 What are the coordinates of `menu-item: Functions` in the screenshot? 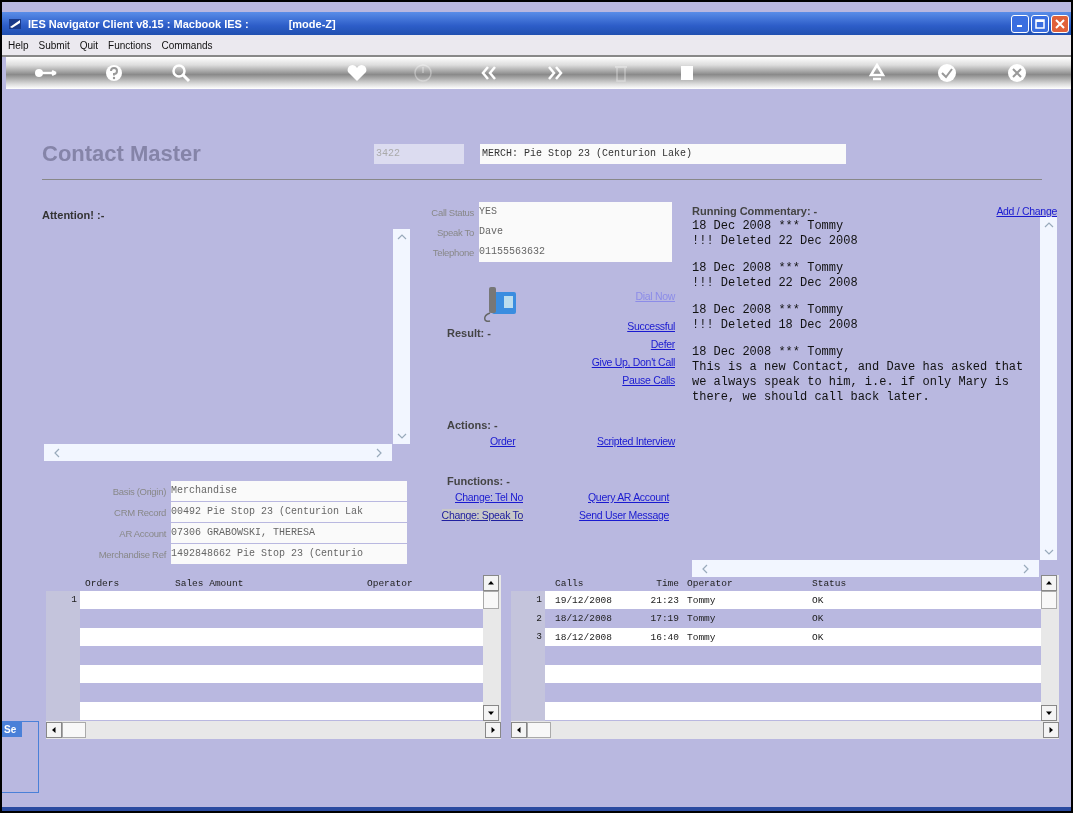 It's located at (130, 45).